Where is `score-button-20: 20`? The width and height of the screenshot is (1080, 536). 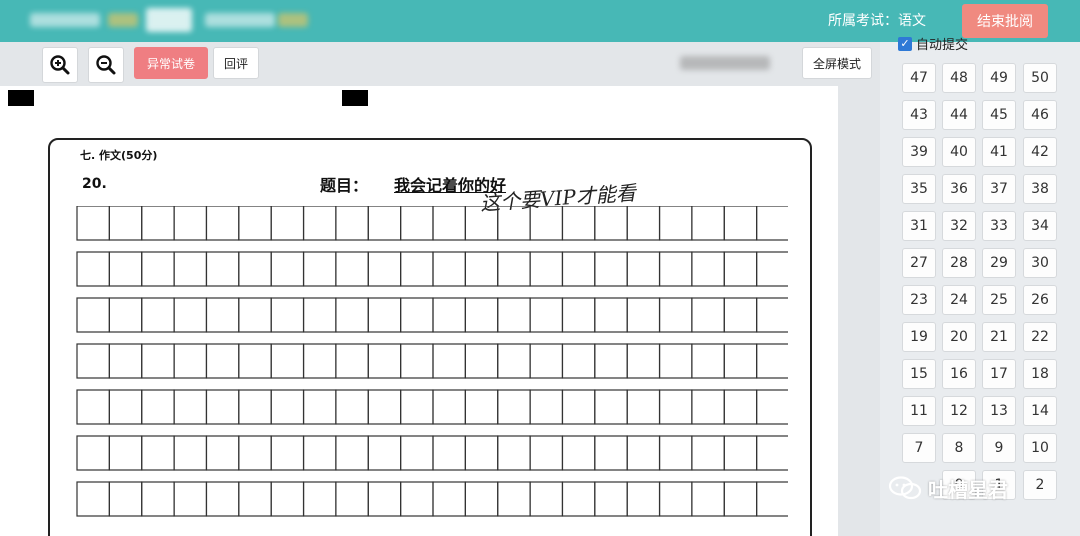 score-button-20: 20 is located at coordinates (959, 337).